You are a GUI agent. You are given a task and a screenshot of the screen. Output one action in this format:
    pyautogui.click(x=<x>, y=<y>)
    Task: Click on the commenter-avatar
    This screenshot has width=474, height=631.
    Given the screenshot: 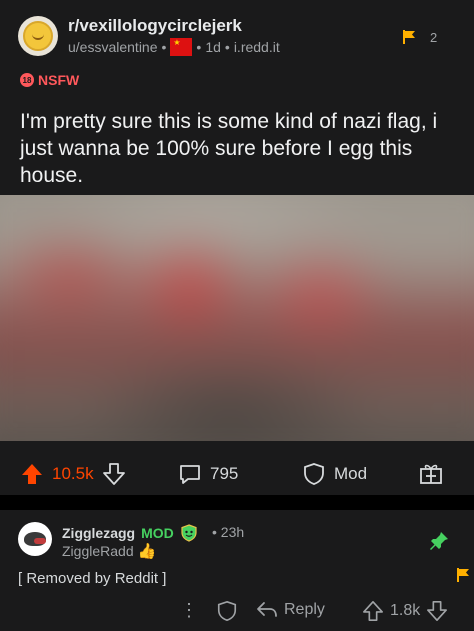 What is the action you would take?
    pyautogui.click(x=35, y=539)
    